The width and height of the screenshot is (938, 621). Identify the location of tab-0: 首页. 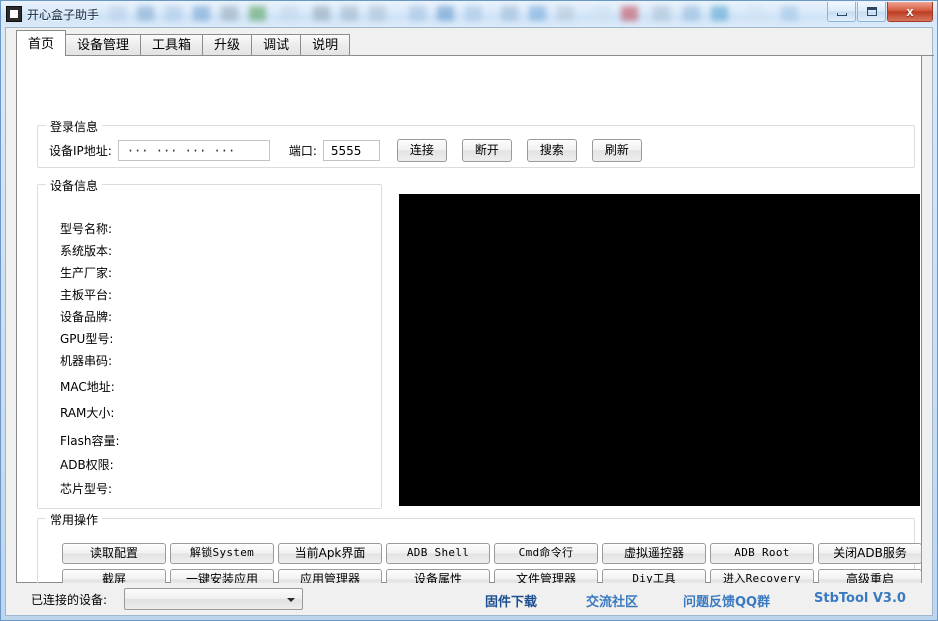
(41, 43).